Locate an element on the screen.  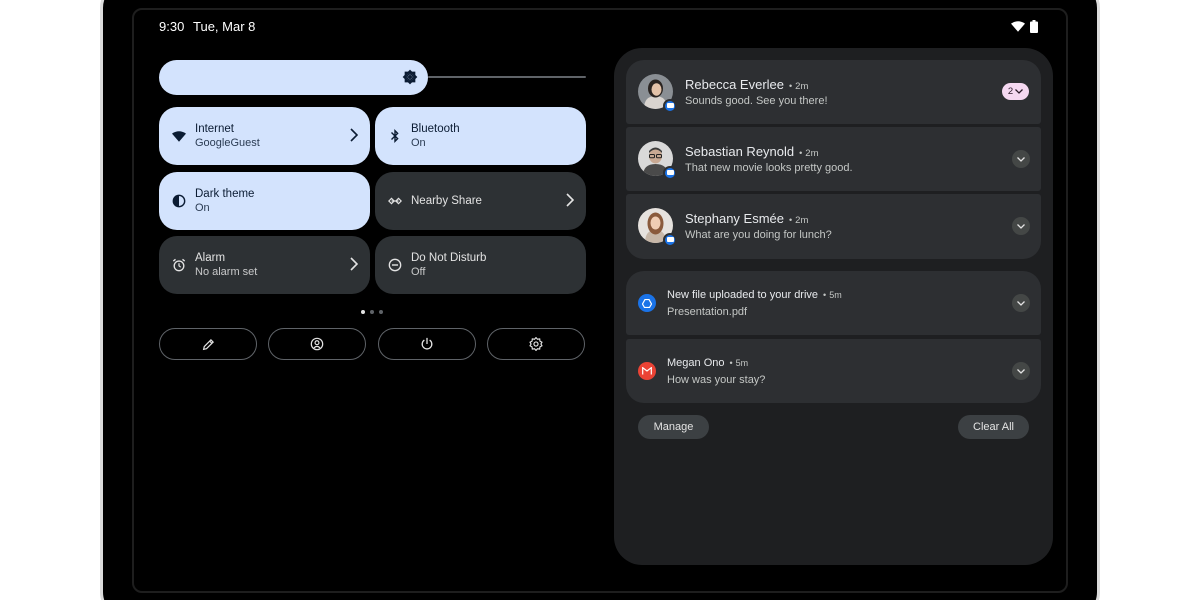
settings-button is located at coordinates (536, 344).